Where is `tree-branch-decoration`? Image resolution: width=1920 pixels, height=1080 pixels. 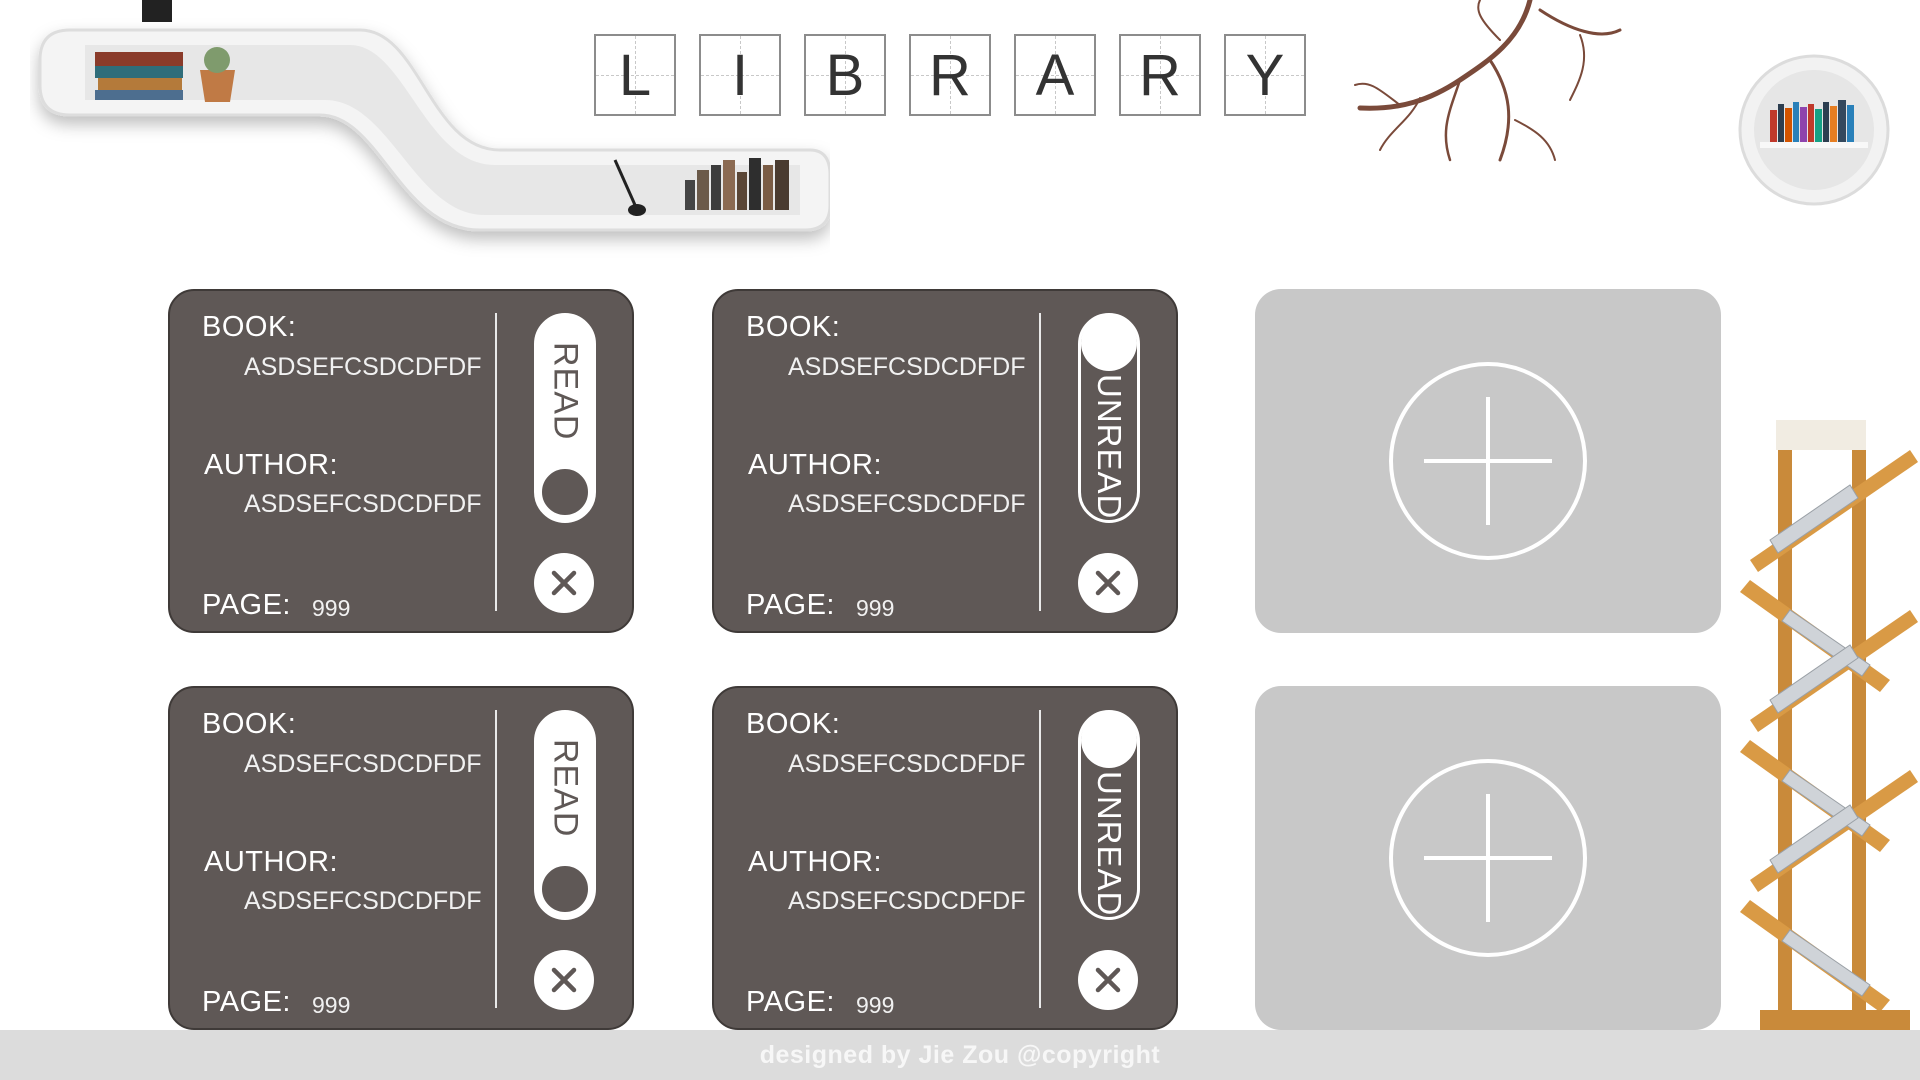 tree-branch-decoration is located at coordinates (1488, 81).